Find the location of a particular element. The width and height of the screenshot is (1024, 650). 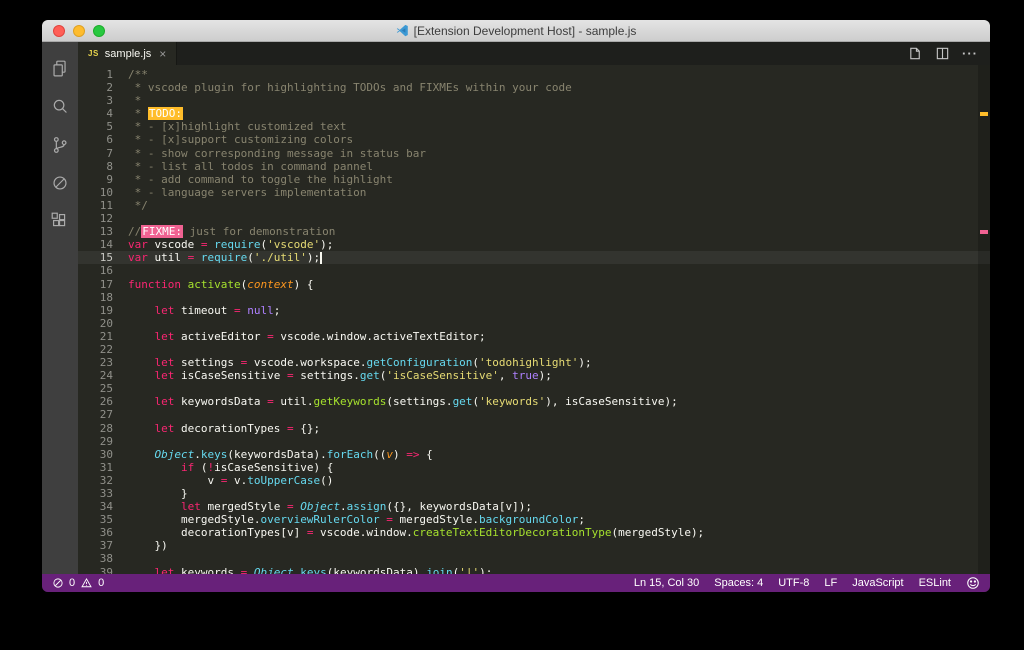

overview-ruler is located at coordinates (984, 319).